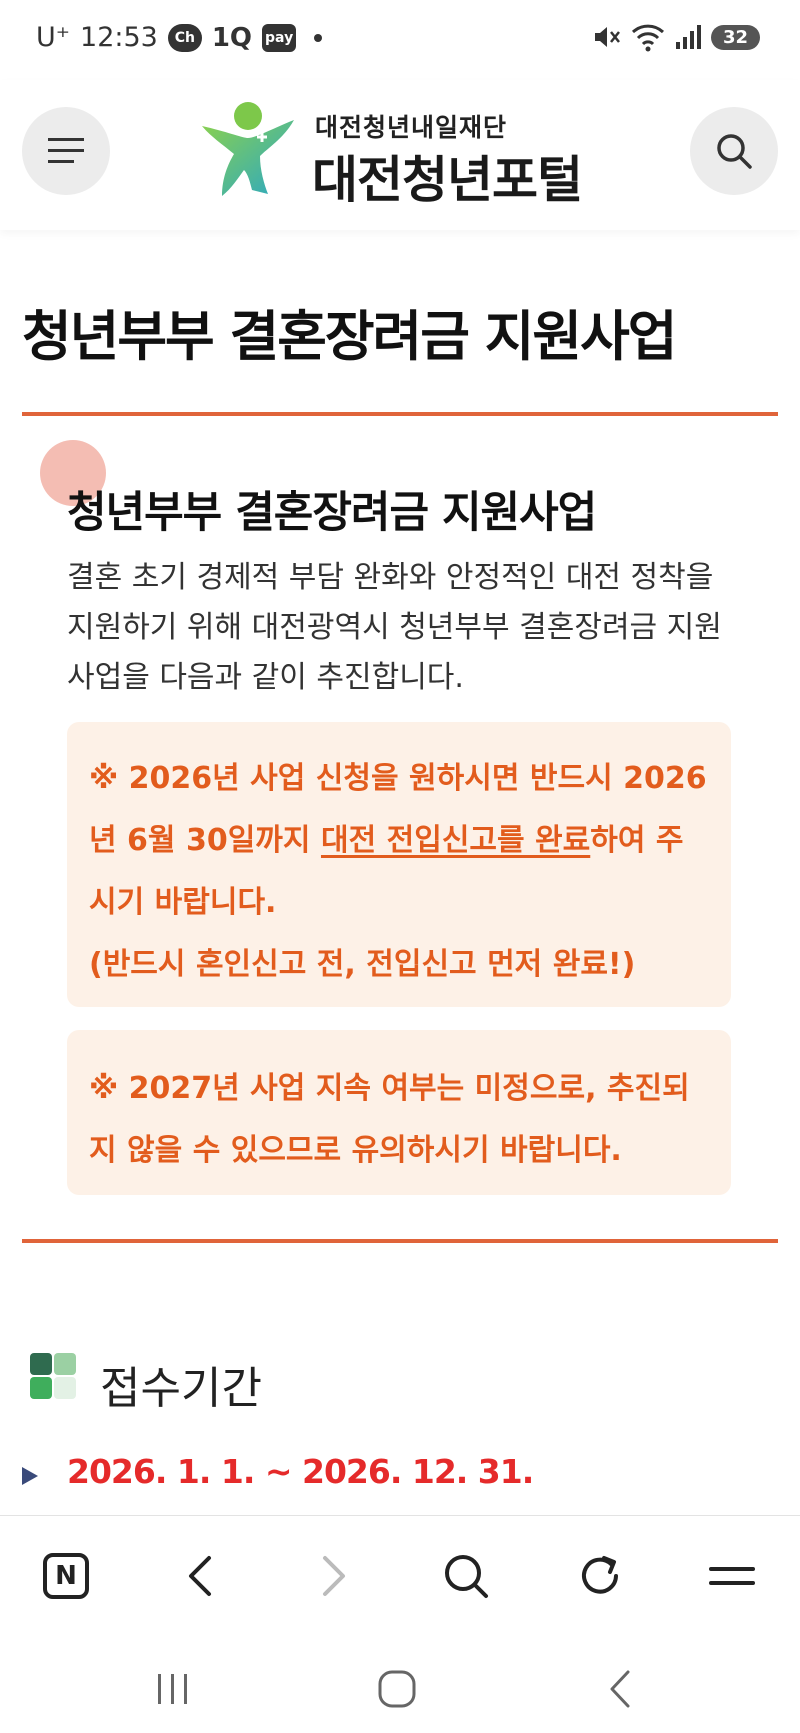 The height and width of the screenshot is (1733, 800). What do you see at coordinates (447, 180) in the screenshot?
I see `logo-title: 대전청년포털` at bounding box center [447, 180].